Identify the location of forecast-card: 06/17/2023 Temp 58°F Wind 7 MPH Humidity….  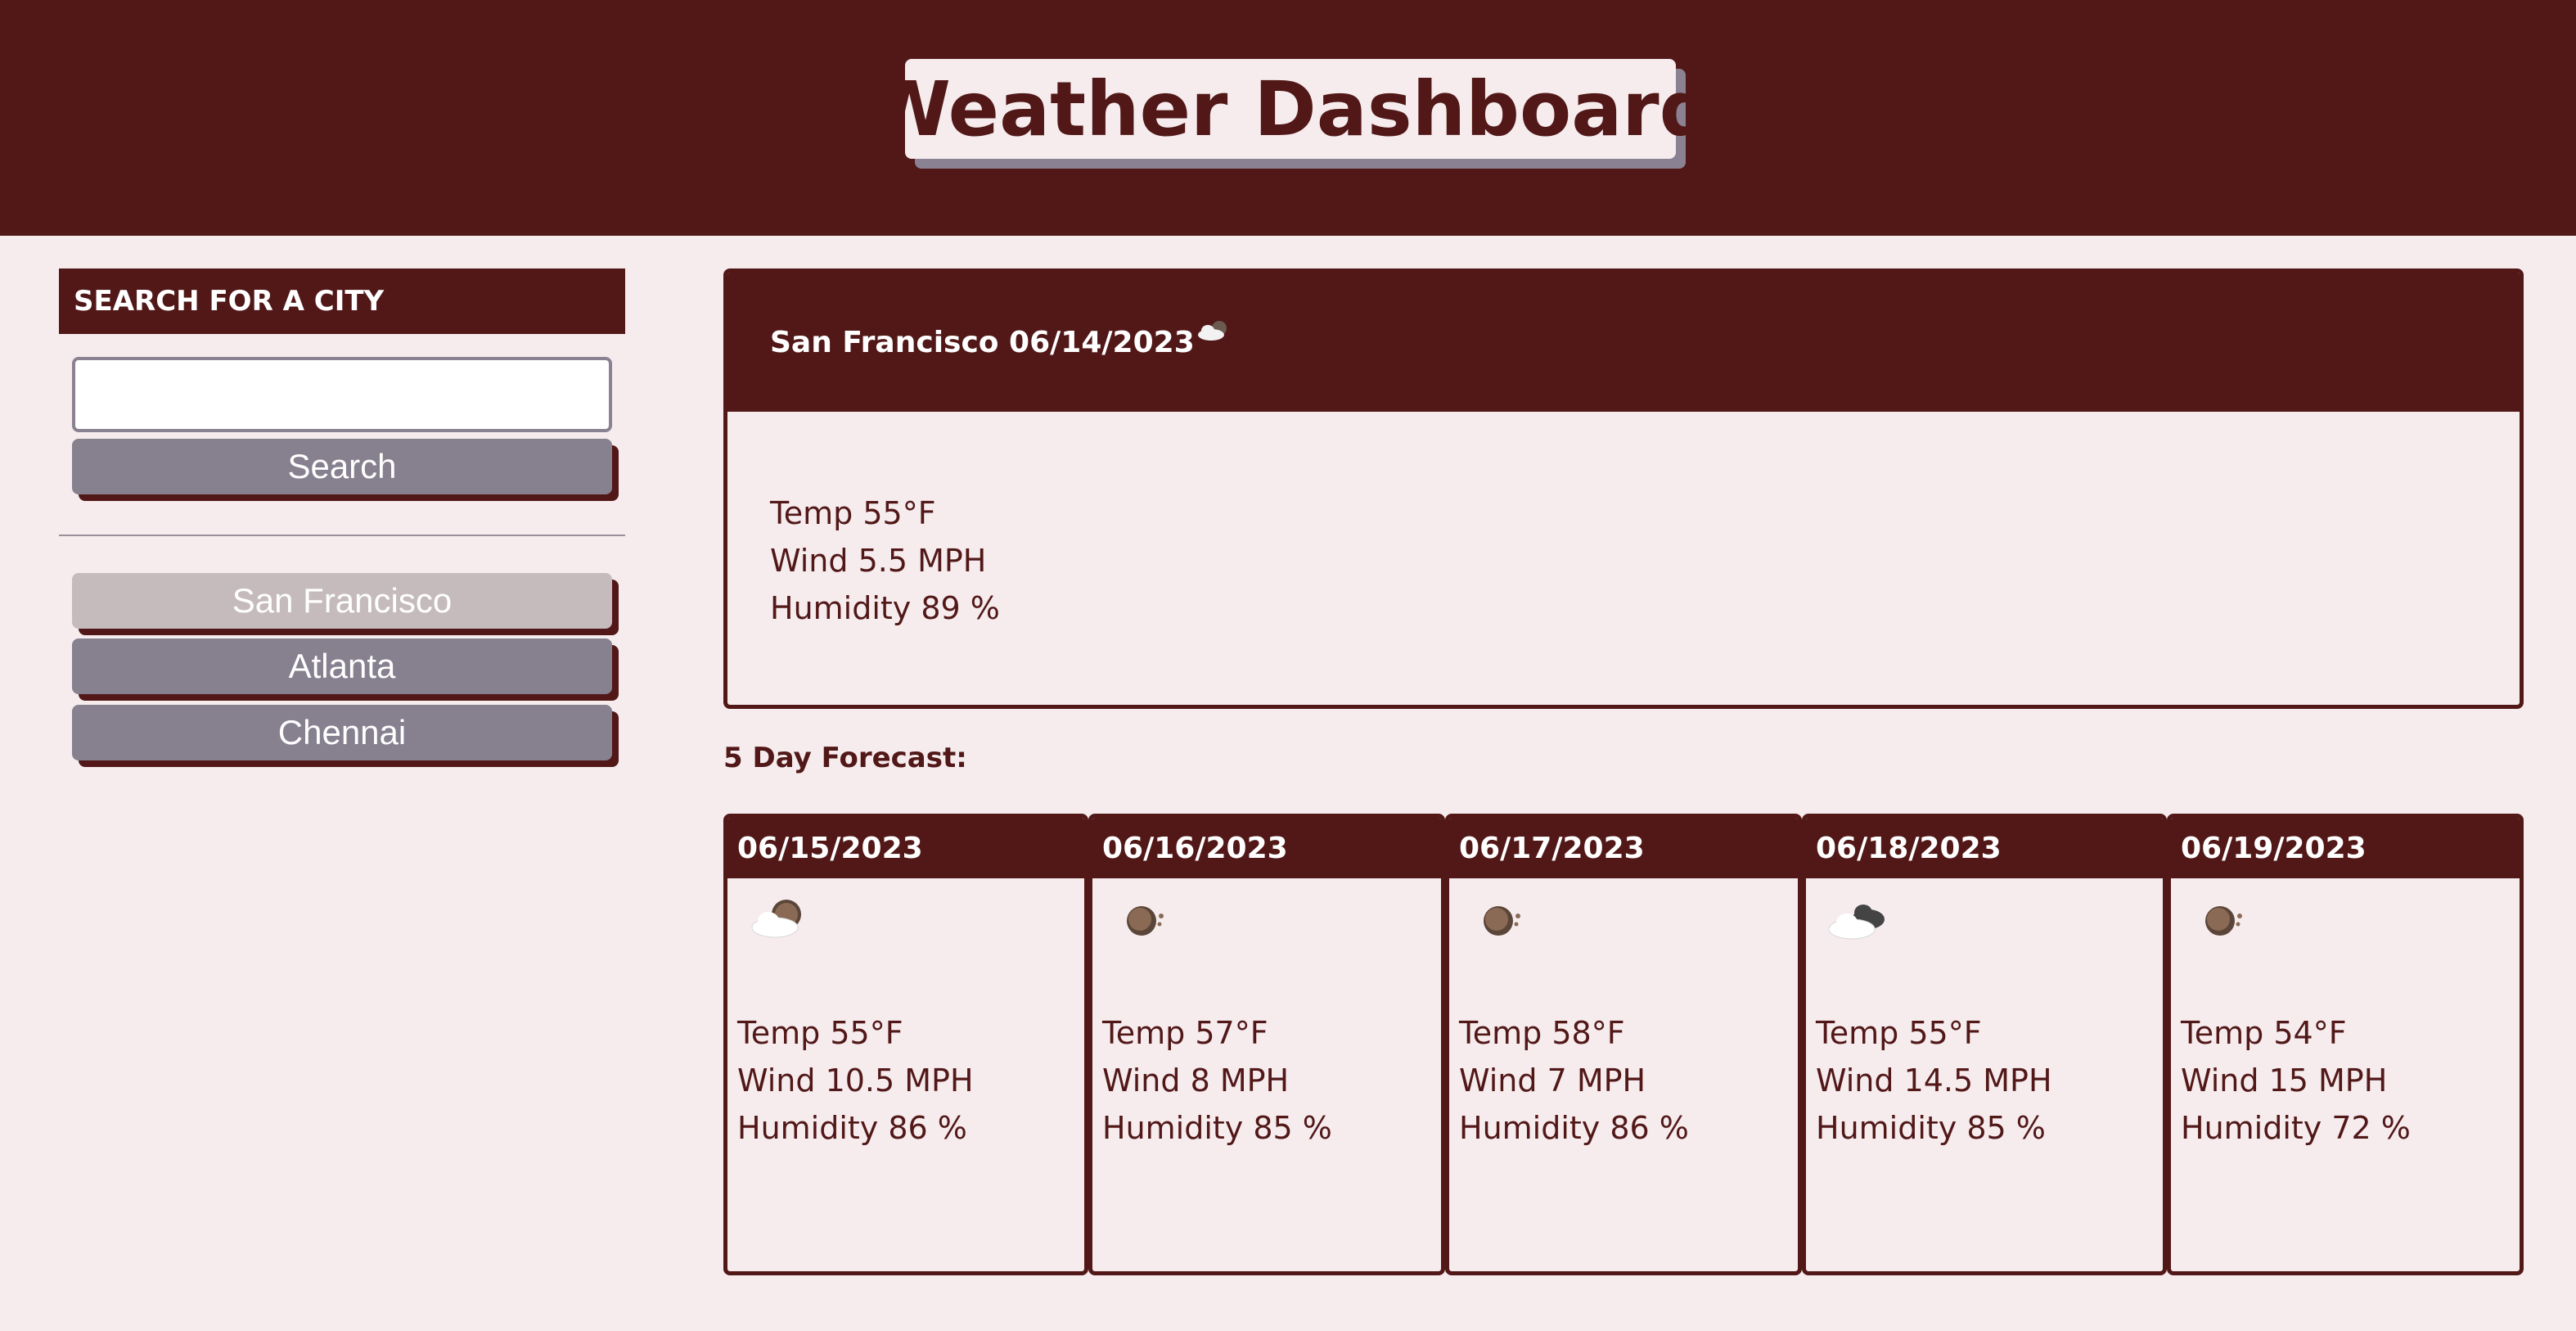
(1623, 1044).